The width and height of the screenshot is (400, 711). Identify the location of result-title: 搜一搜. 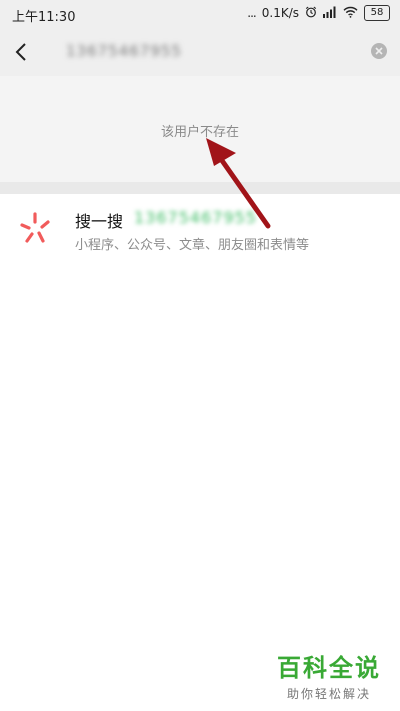
(99, 221).